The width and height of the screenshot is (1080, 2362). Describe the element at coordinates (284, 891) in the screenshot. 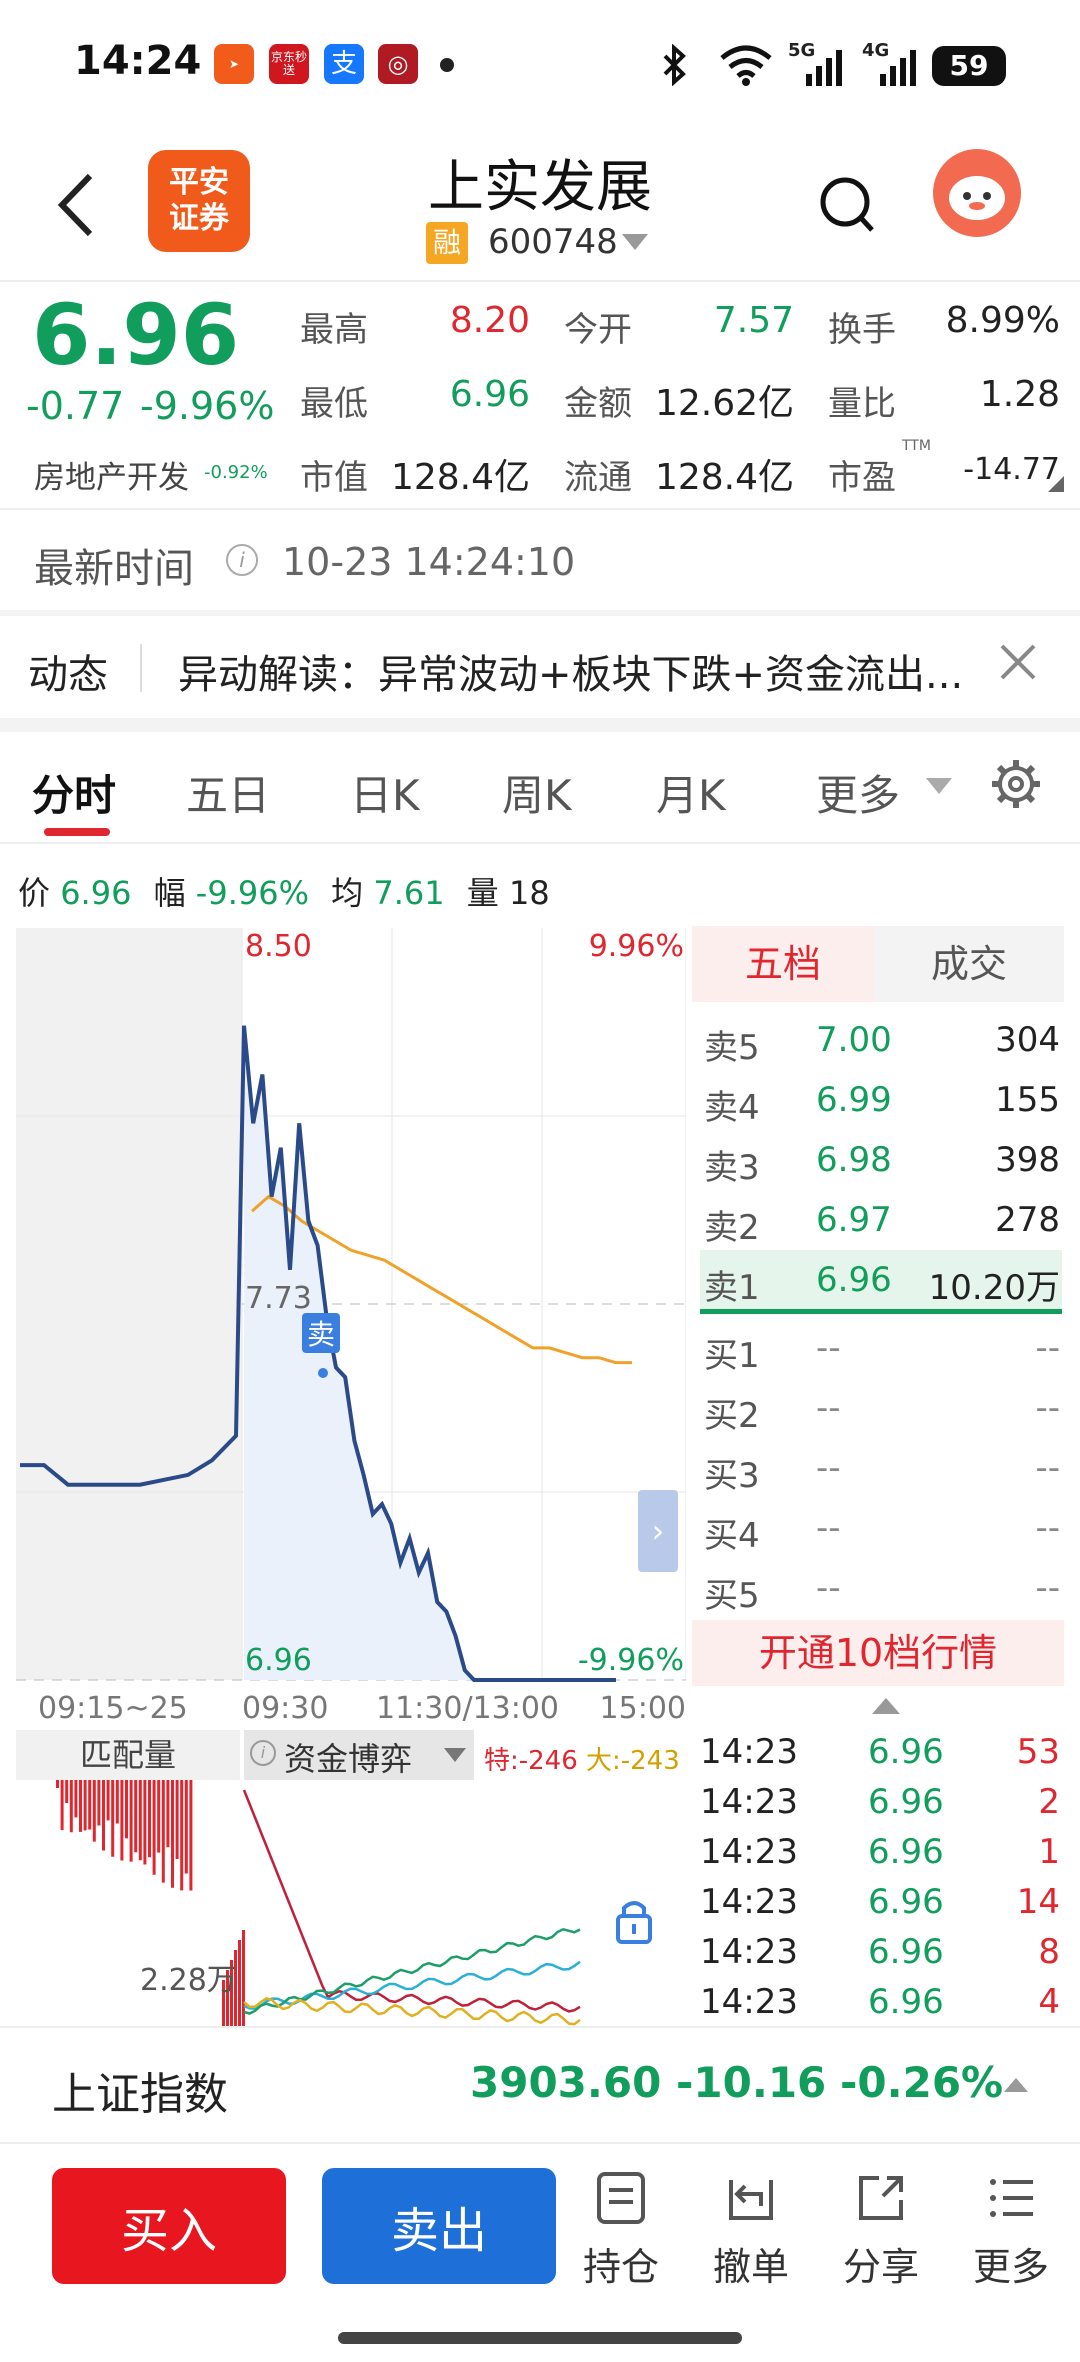

I see `chart-info-bar: 价 6.96 幅 -9.96% 均 7.61 量 18` at that location.